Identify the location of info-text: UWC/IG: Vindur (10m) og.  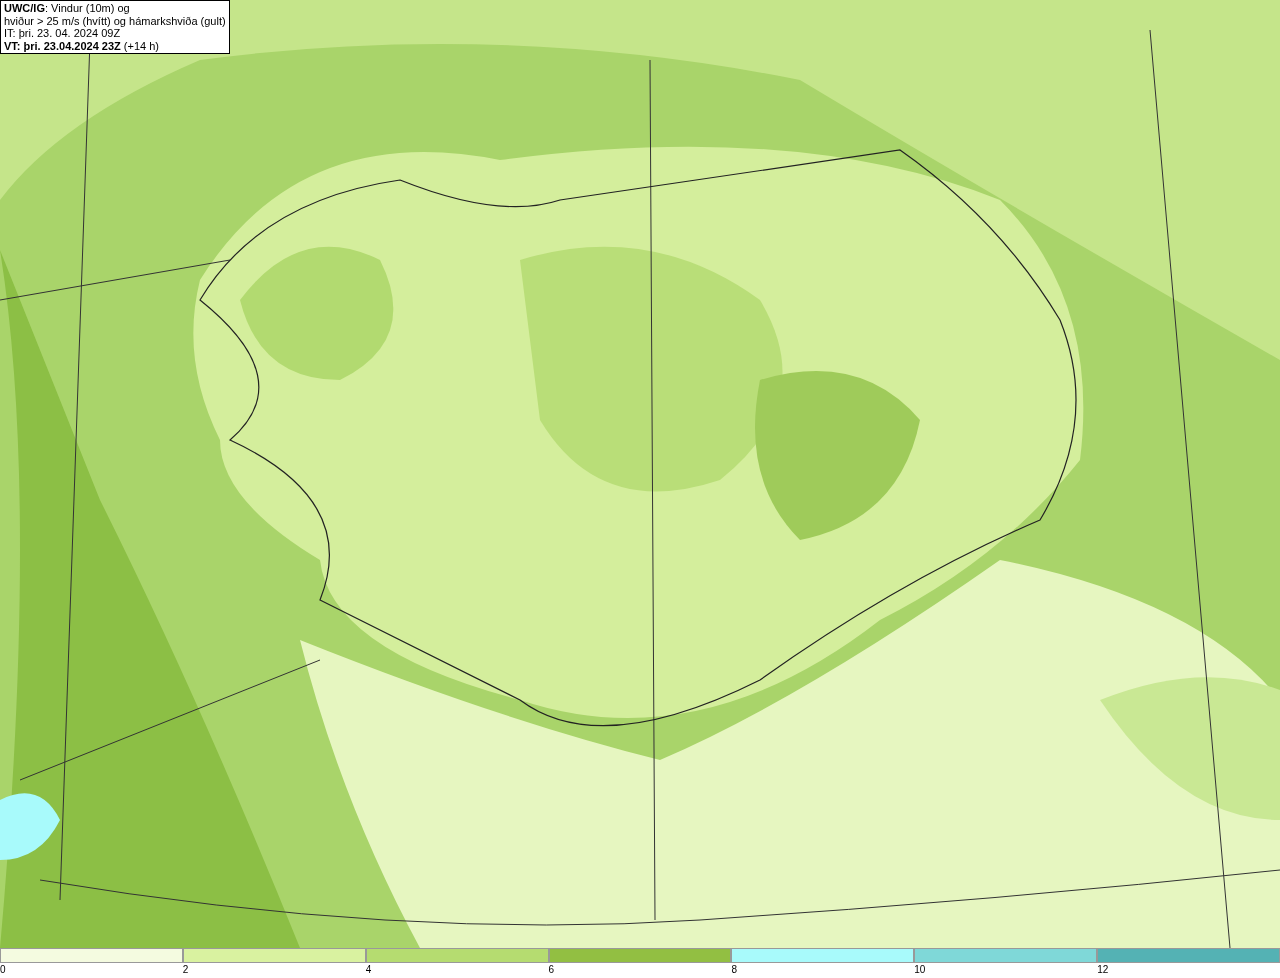
(67, 8).